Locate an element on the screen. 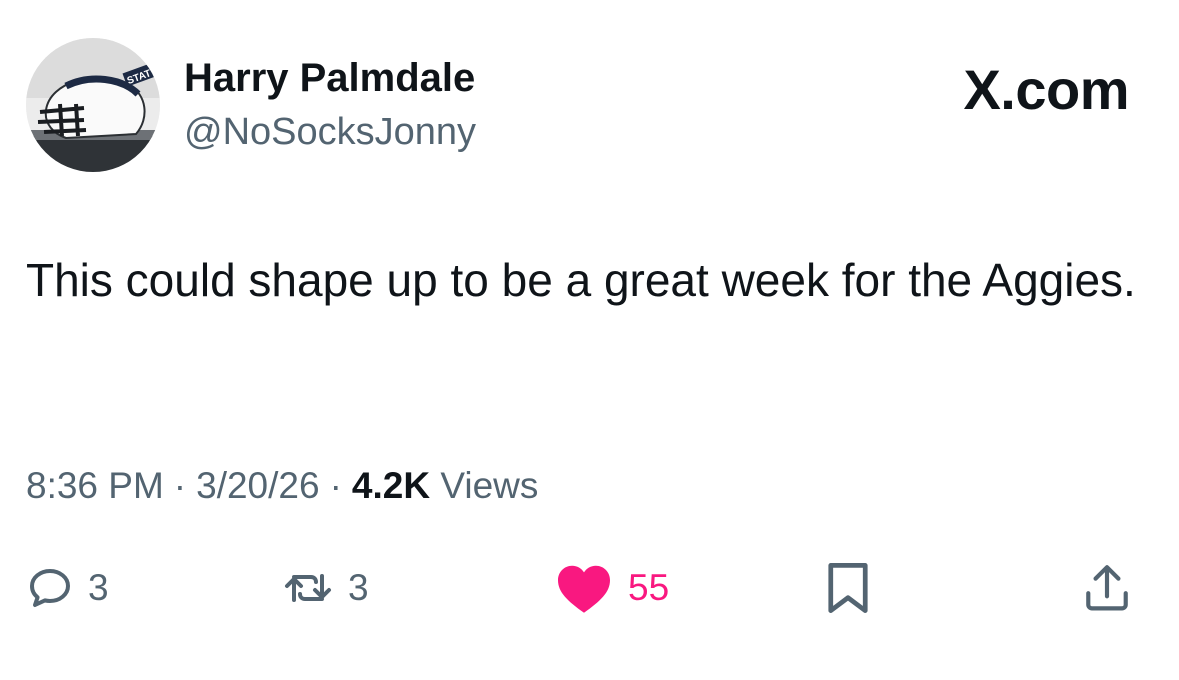  reply-button: 3 is located at coordinates (67, 588).